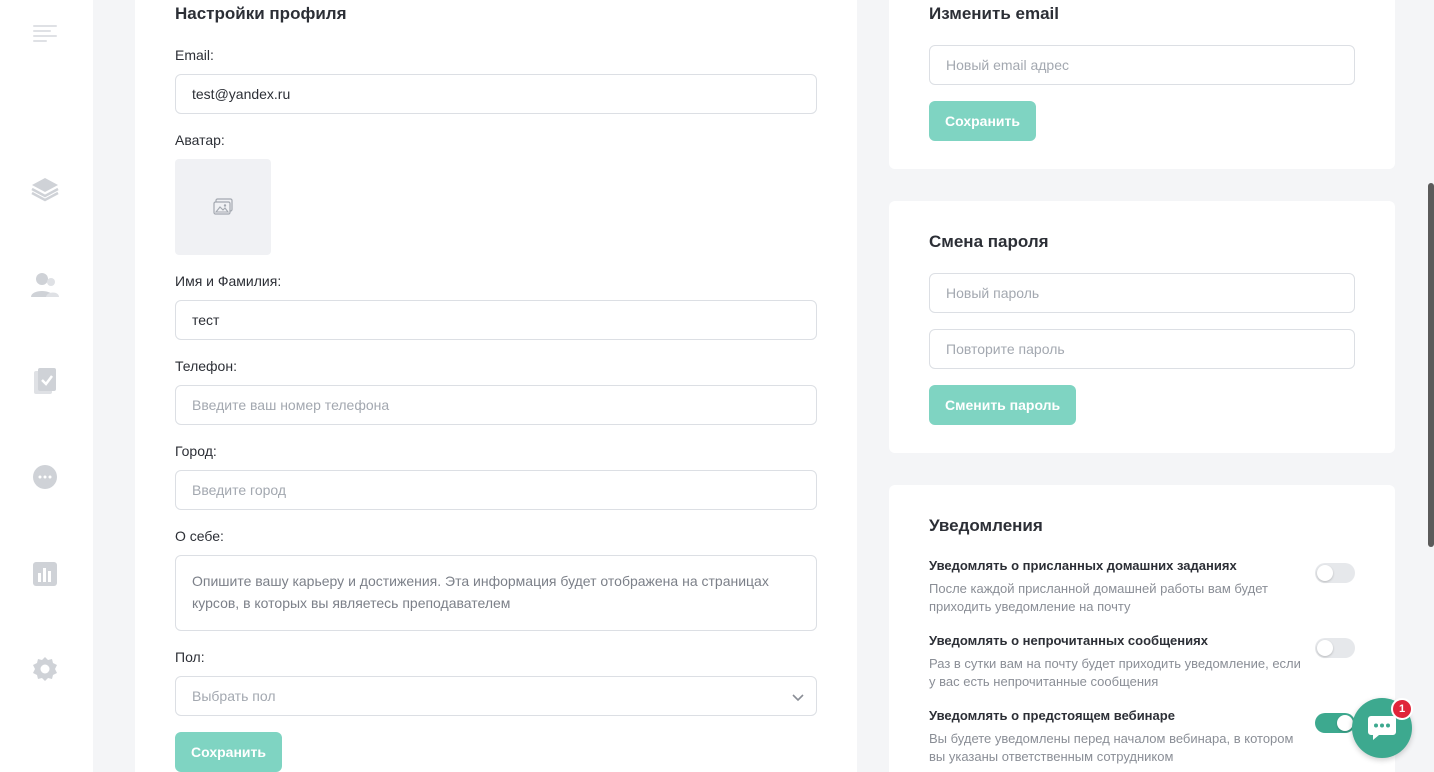 The height and width of the screenshot is (772, 1434). What do you see at coordinates (1382, 728) in the screenshot?
I see `chat-bubble-icon` at bounding box center [1382, 728].